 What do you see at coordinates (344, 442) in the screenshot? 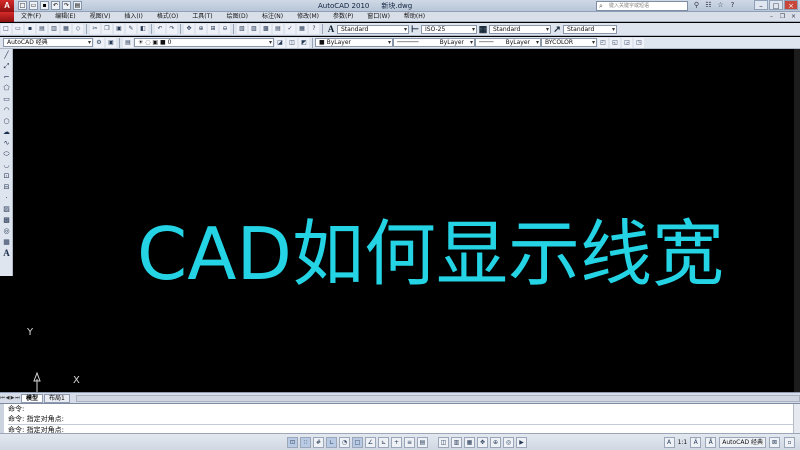
I see `polar-tracking-icon: ◔` at bounding box center [344, 442].